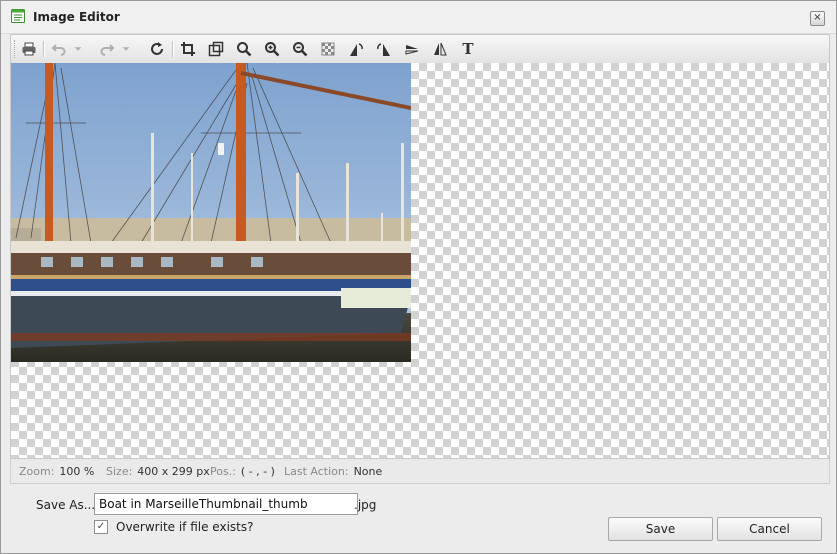  Describe the element at coordinates (328, 49) in the screenshot. I see `transparency-icon` at that location.